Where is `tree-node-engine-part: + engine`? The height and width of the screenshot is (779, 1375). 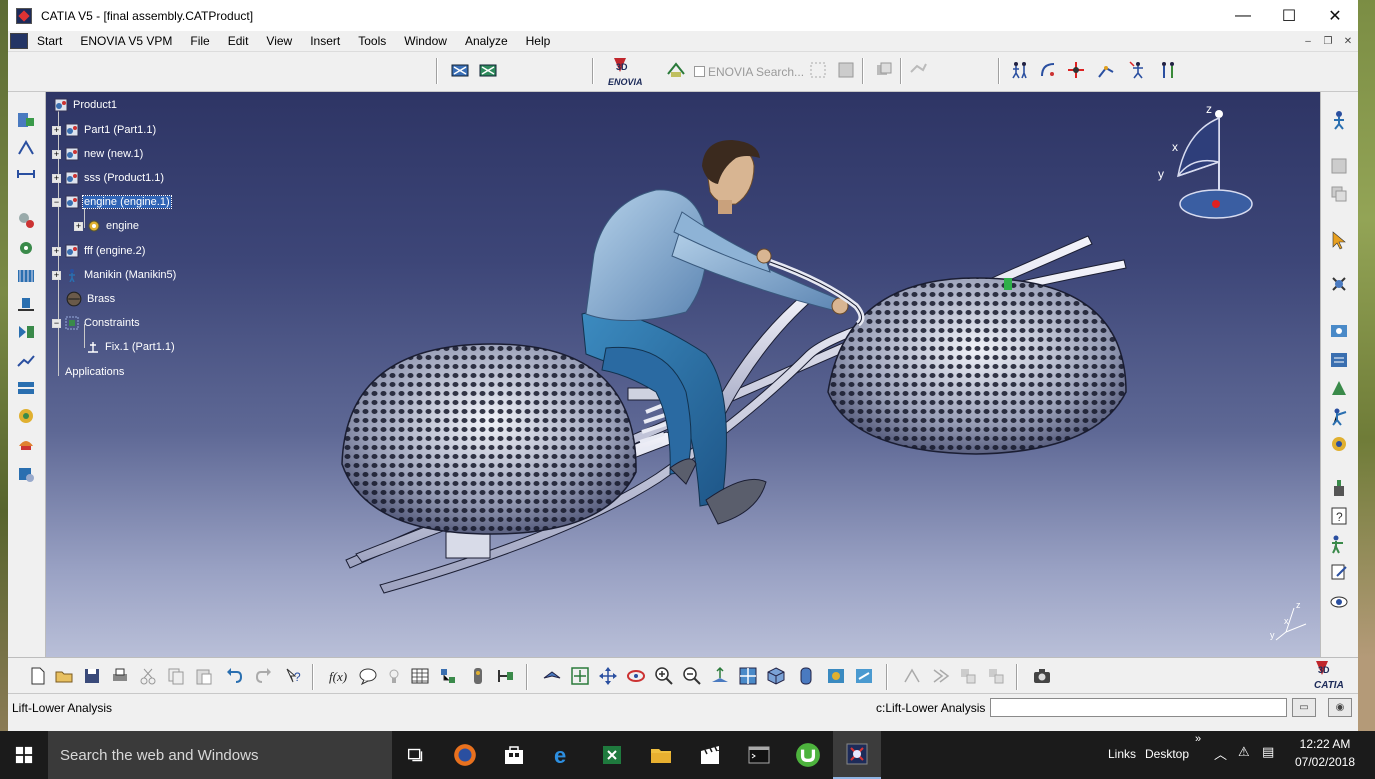 tree-node-engine-part: + engine is located at coordinates (107, 226).